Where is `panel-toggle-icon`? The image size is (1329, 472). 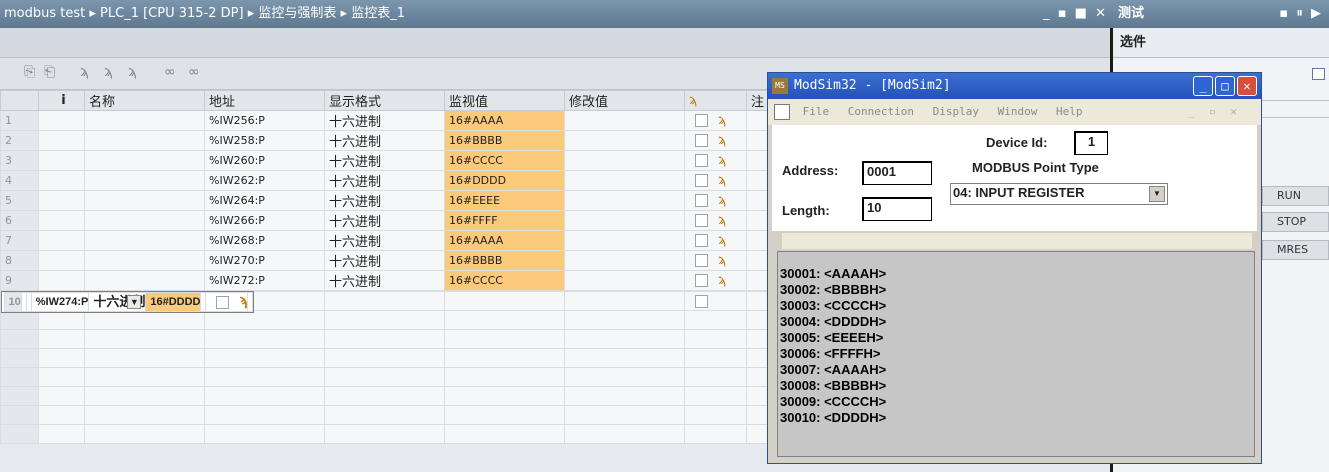
panel-toggle-icon is located at coordinates (1318, 74).